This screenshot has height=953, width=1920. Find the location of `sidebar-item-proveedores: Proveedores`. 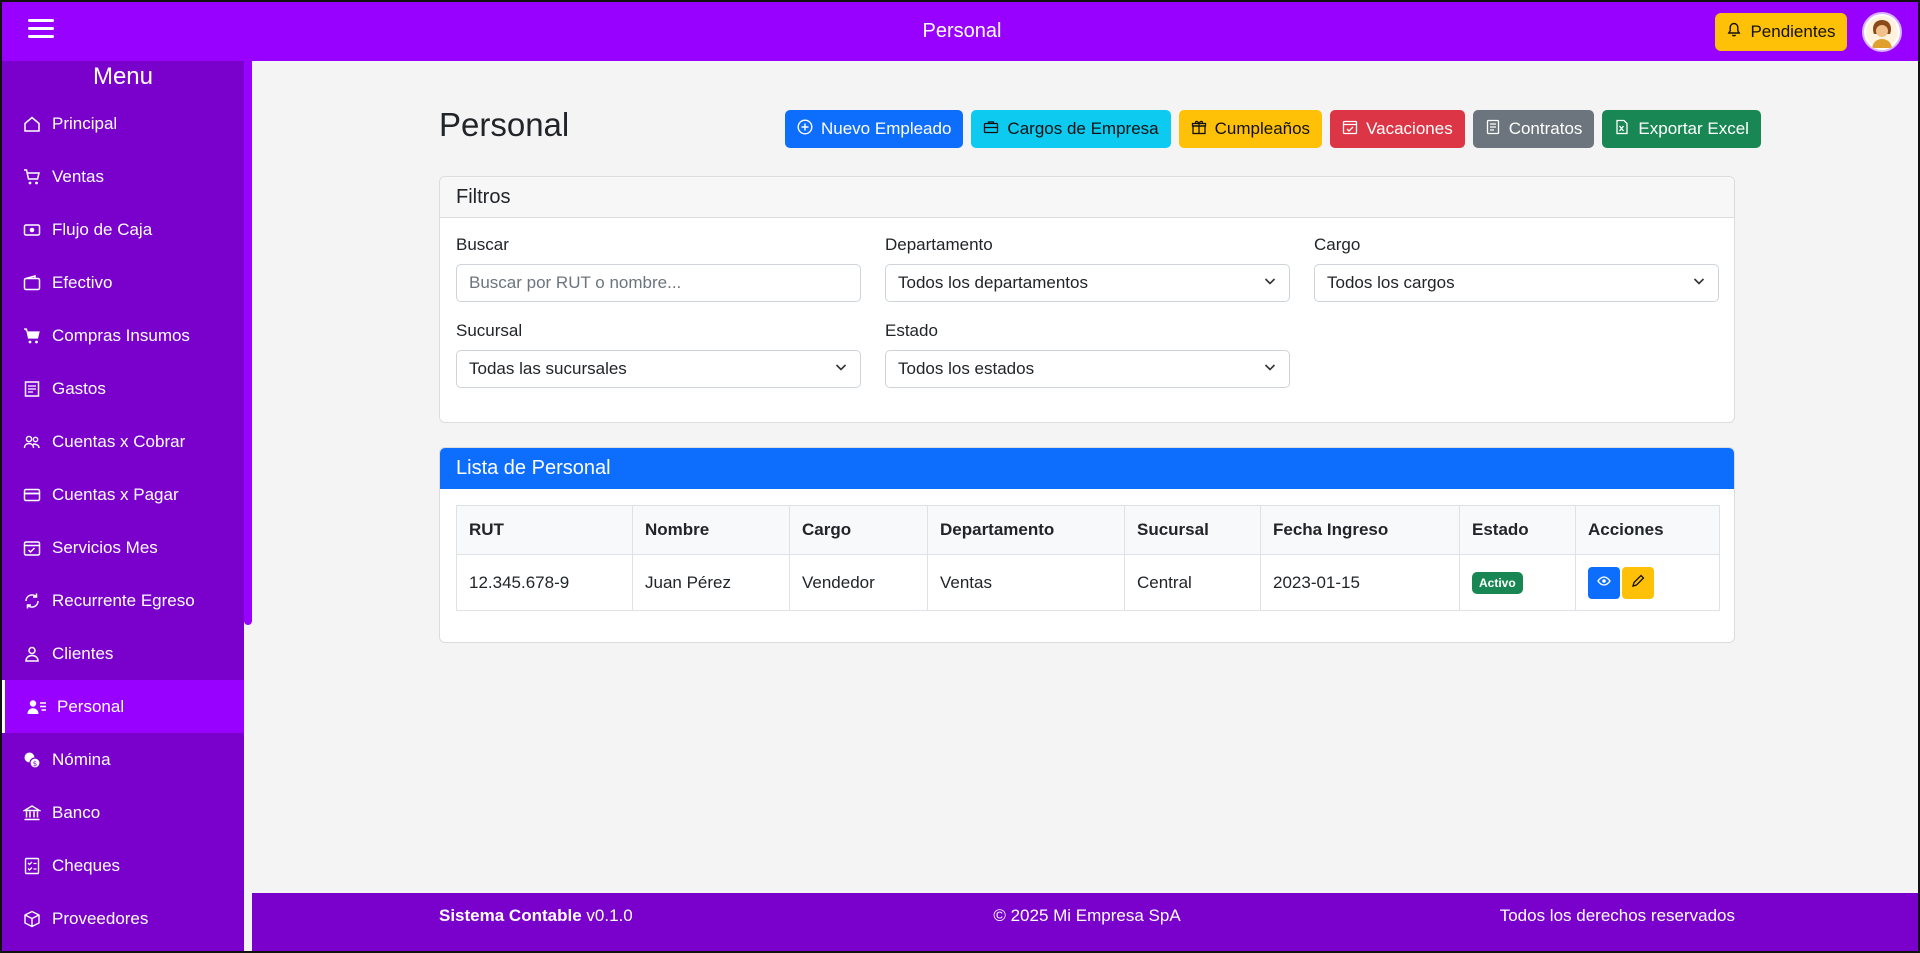

sidebar-item-proveedores: Proveedores is located at coordinates (123, 918).